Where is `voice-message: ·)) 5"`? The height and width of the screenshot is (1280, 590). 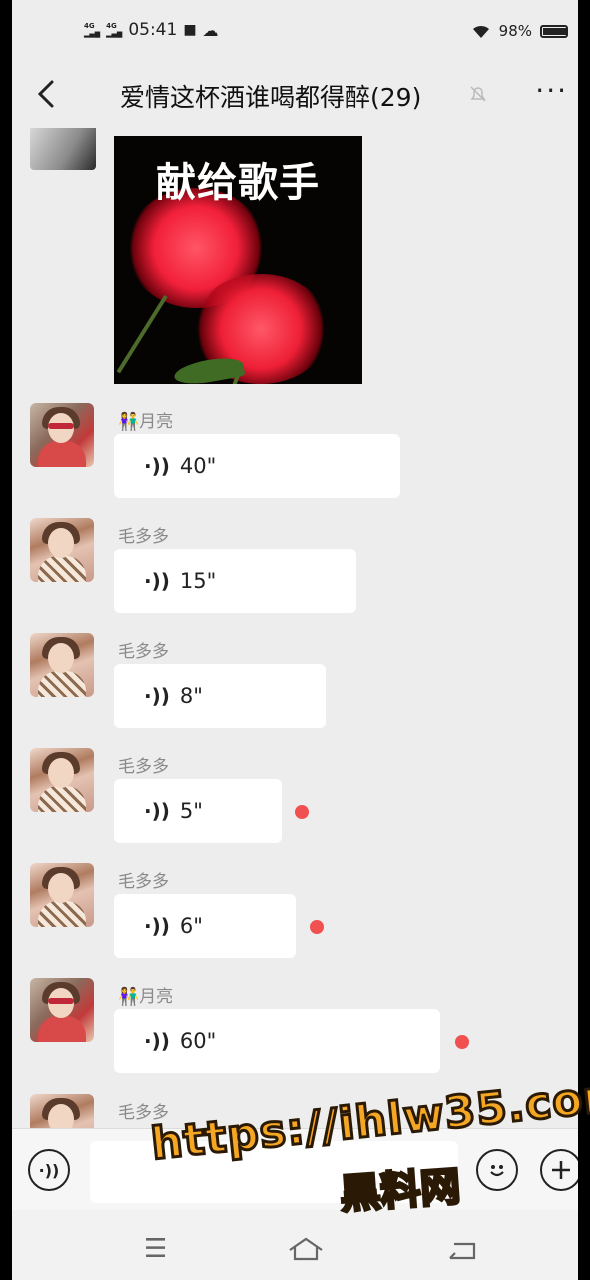 voice-message: ·)) 5" is located at coordinates (198, 811).